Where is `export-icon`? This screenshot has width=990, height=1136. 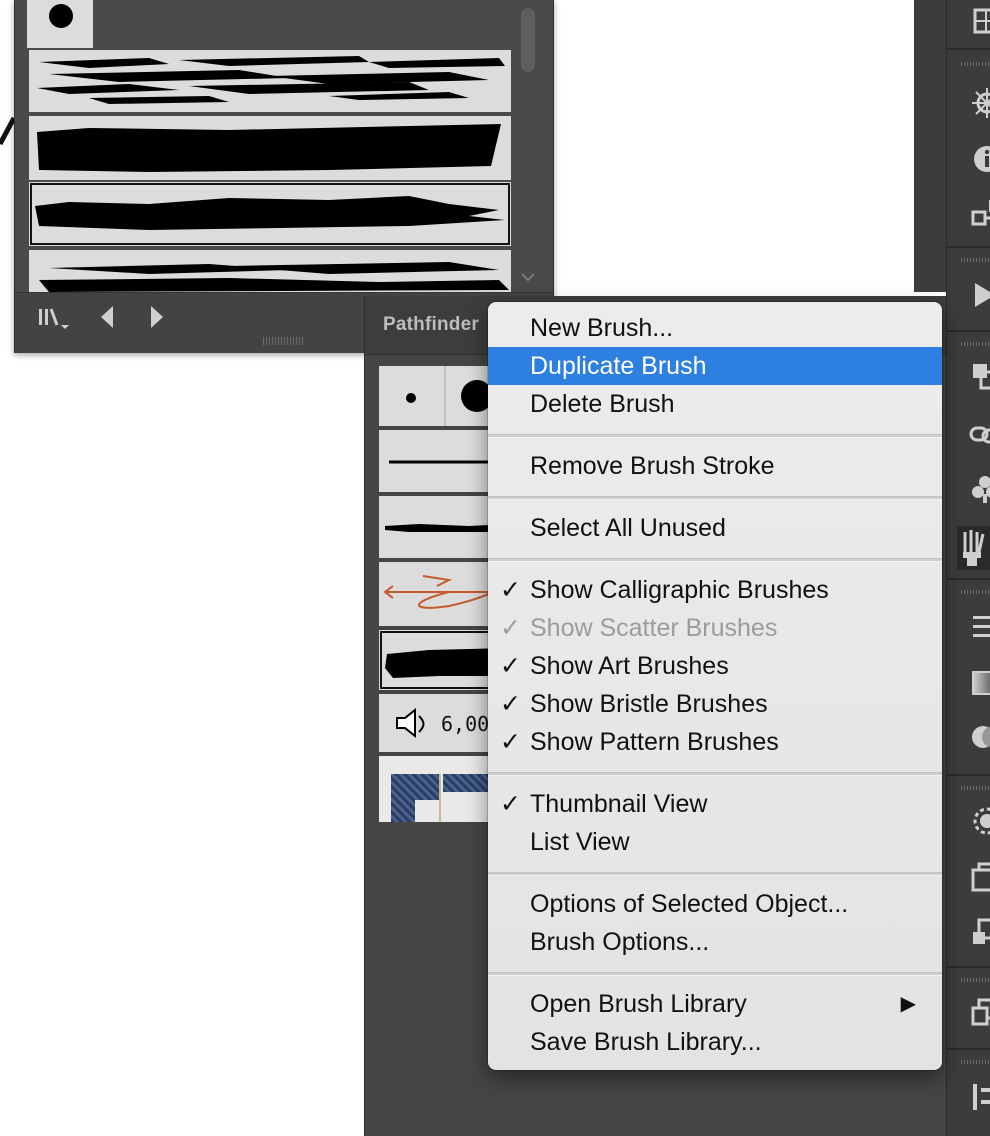 export-icon is located at coordinates (979, 933).